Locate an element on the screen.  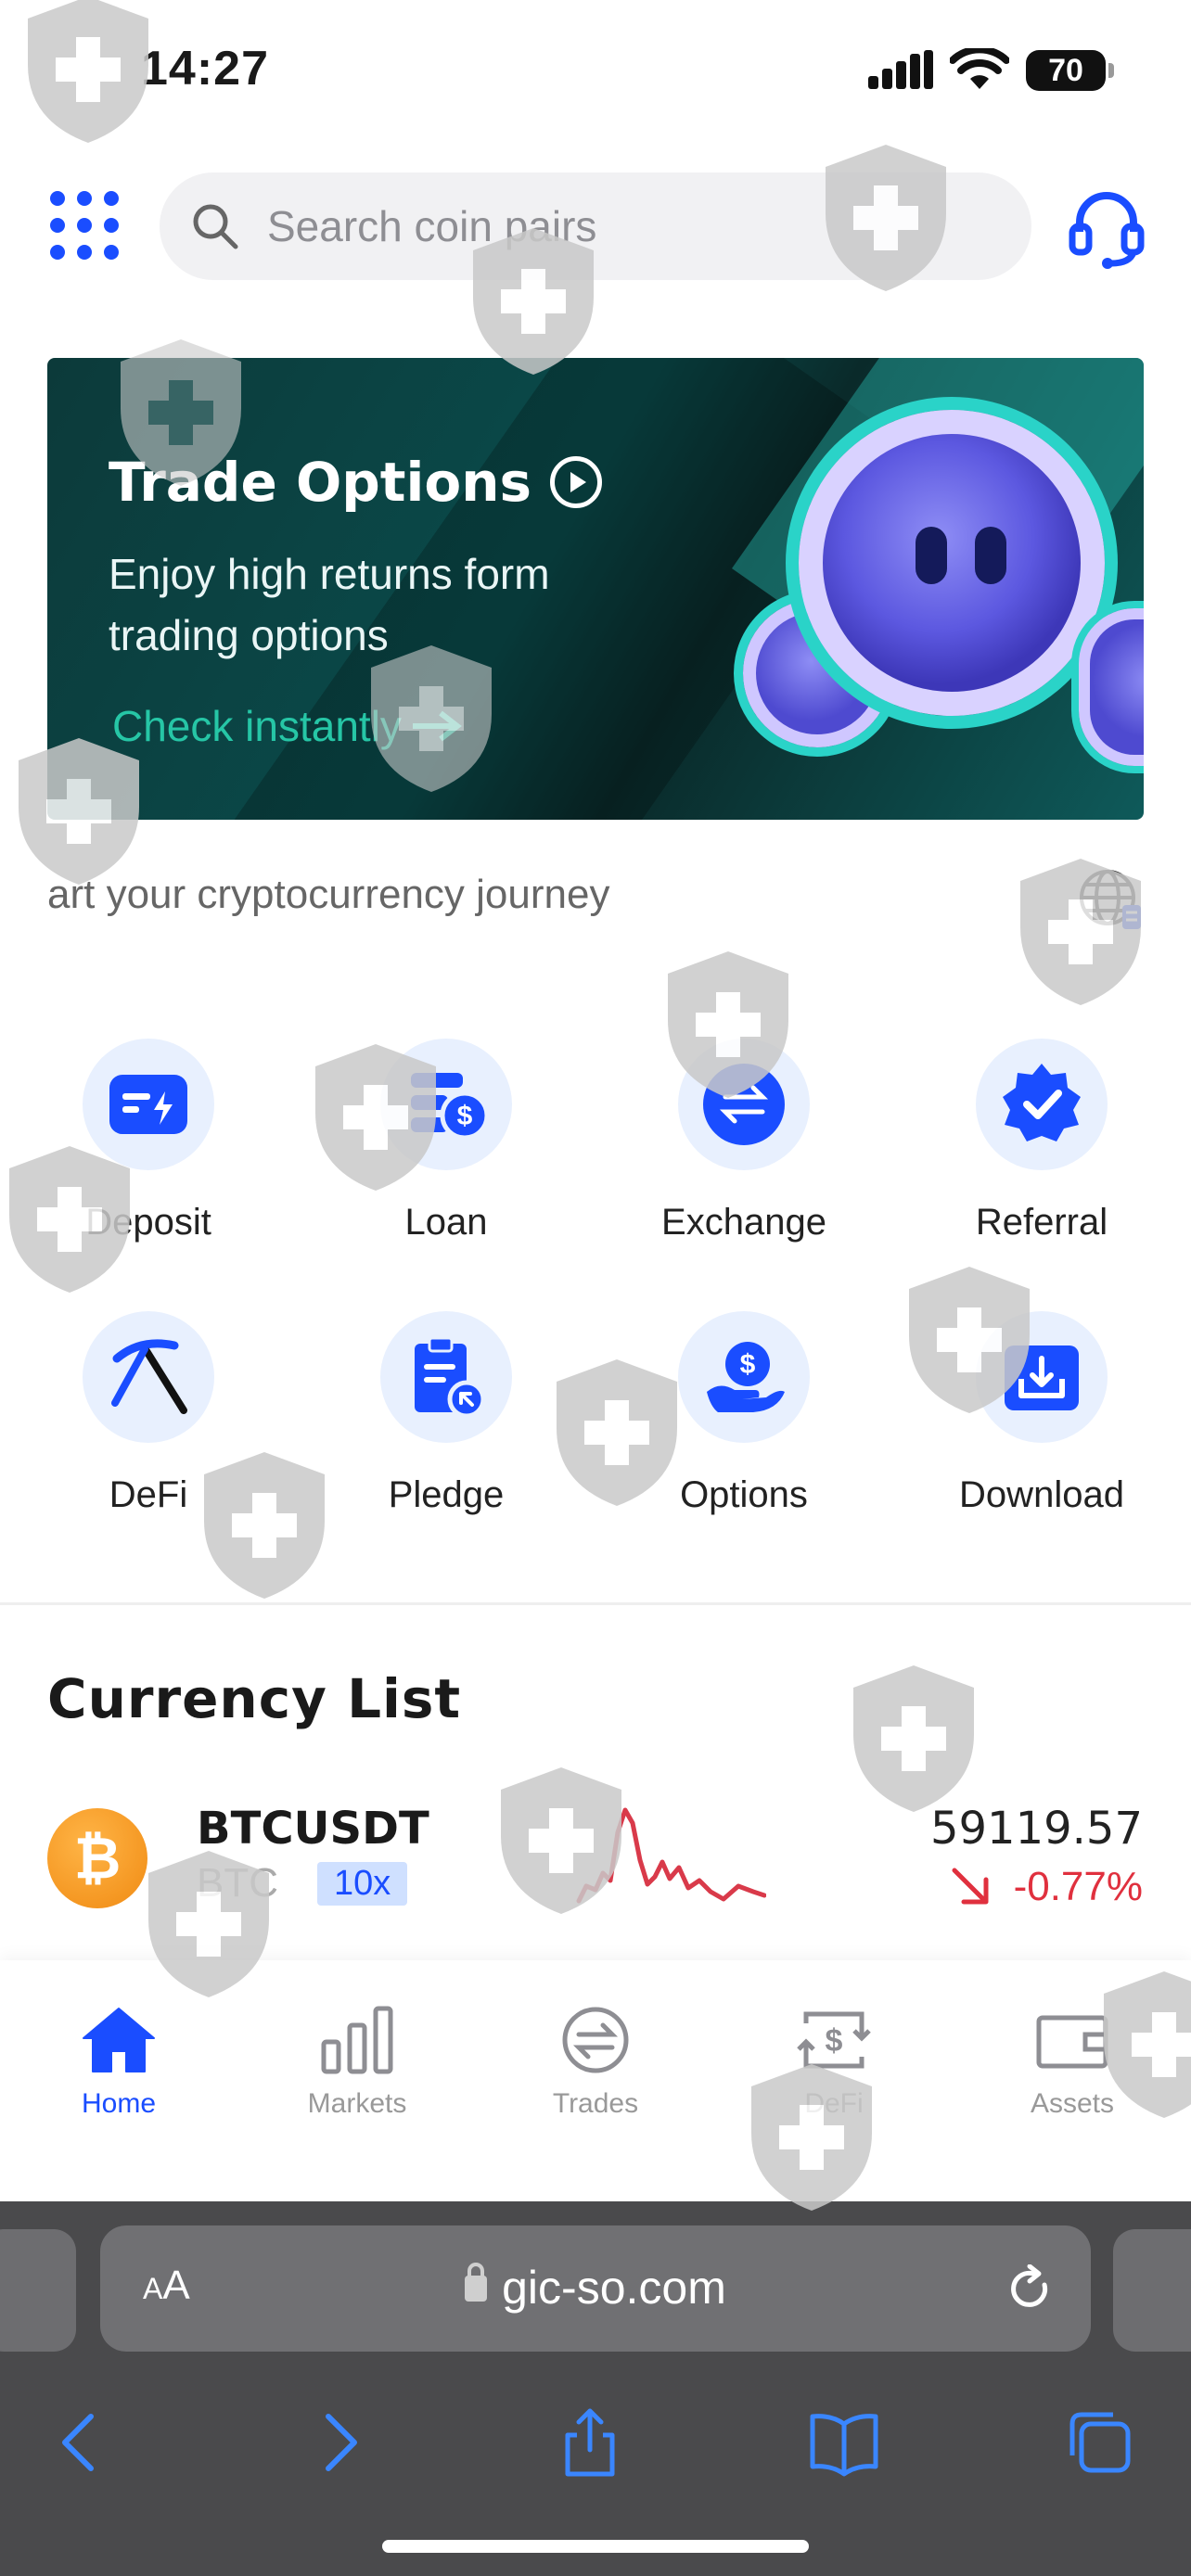
coin-price: 59119.57 is located at coordinates (1036, 1829).